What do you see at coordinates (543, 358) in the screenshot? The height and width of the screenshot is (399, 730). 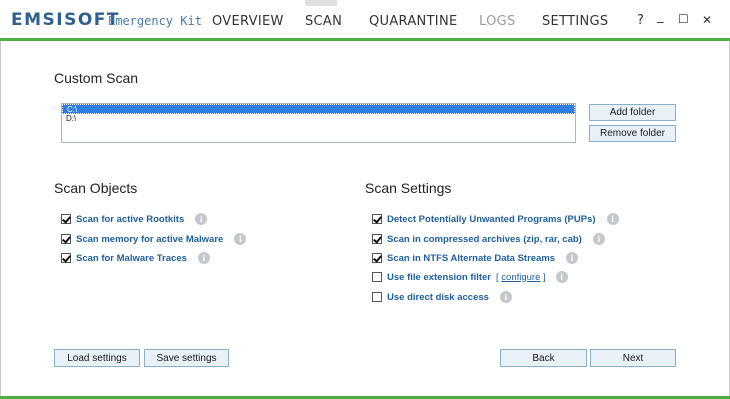 I see `back-button: Back` at bounding box center [543, 358].